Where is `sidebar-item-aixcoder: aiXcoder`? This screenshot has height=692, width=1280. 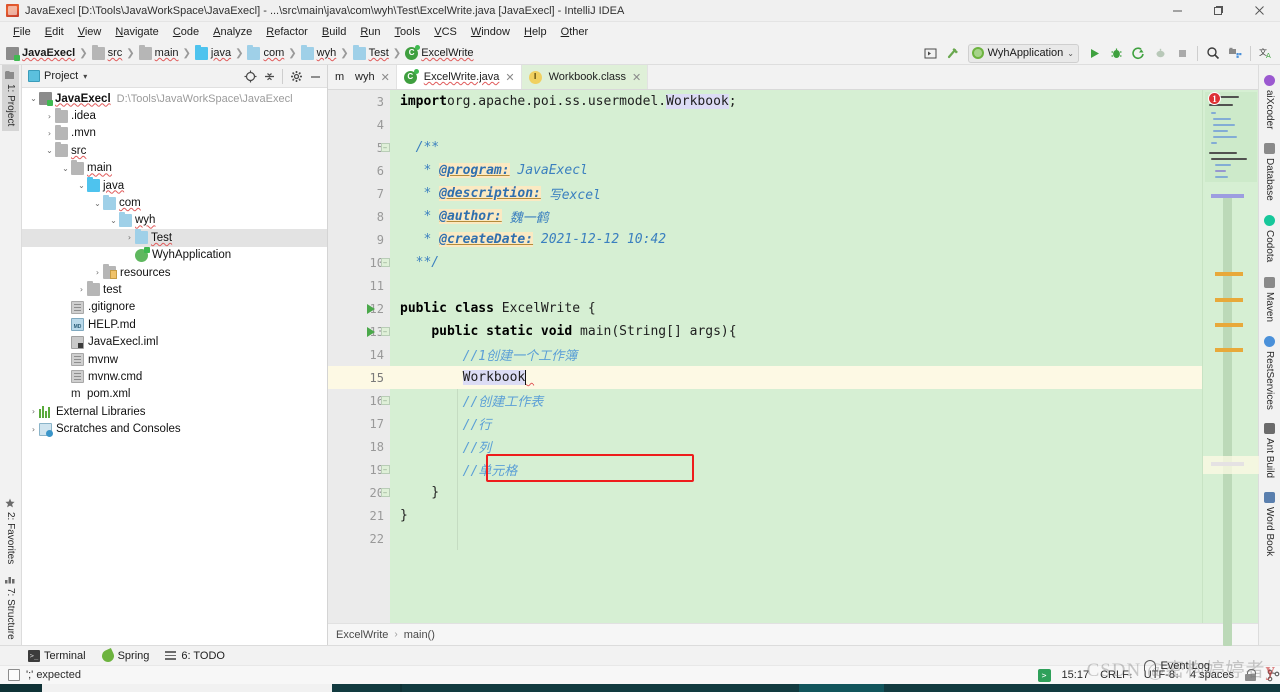 sidebar-item-aixcoder: aiXcoder is located at coordinates (1269, 105).